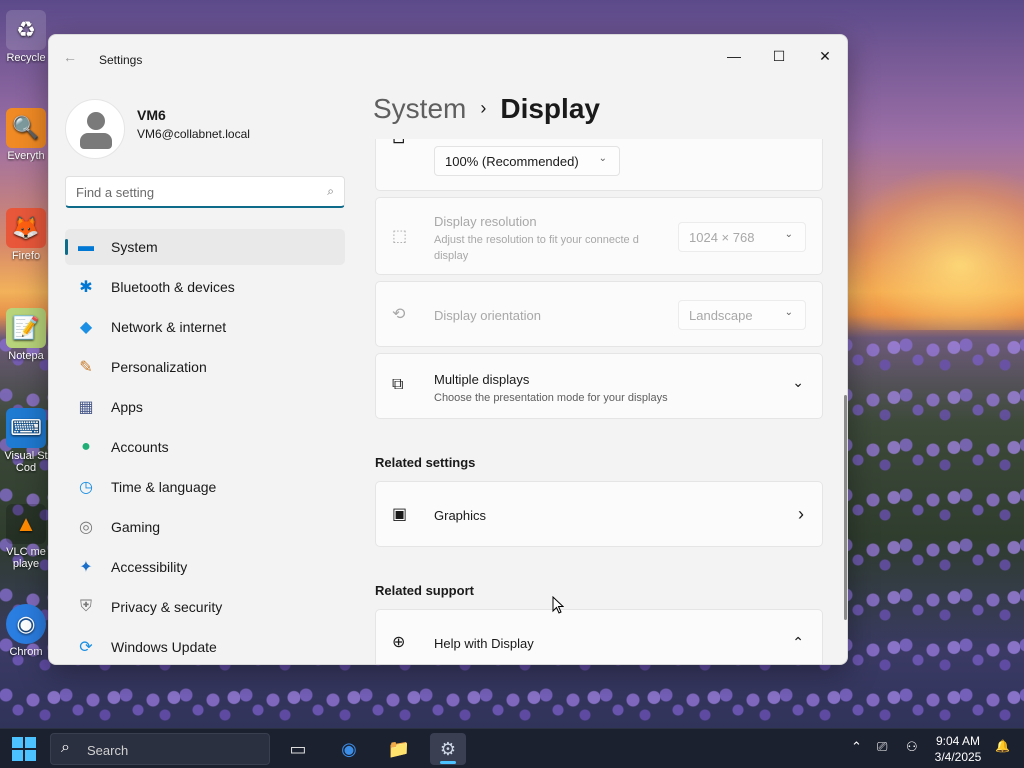  Describe the element at coordinates (399, 642) in the screenshot. I see `globe-help-icon: ⊕` at that location.